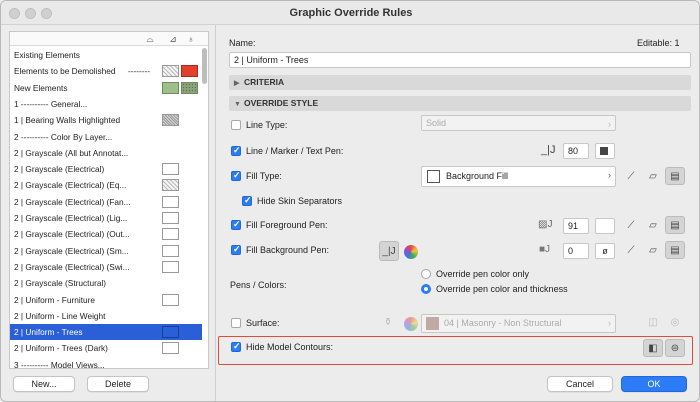  I want to click on line-pen-number: 80, so click(576, 151).